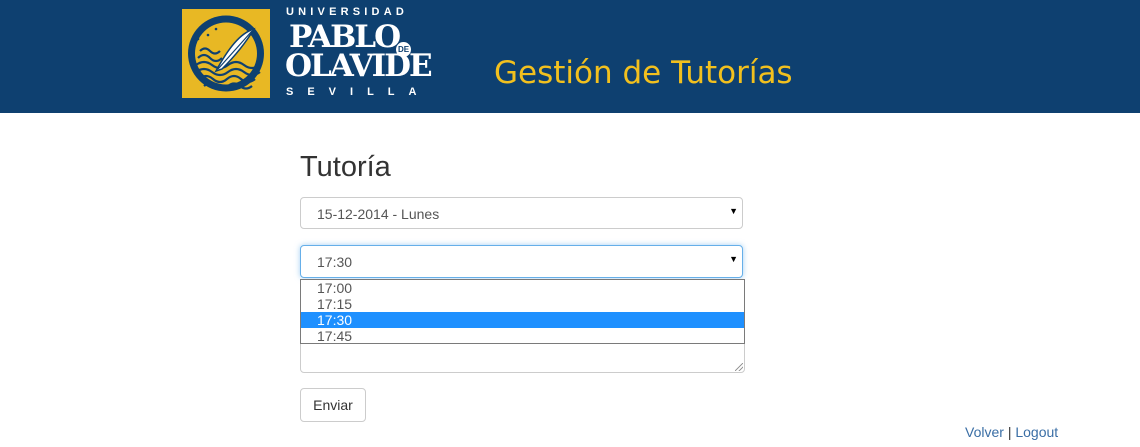 The width and height of the screenshot is (1140, 447). Describe the element at coordinates (521, 261) in the screenshot. I see `time-select: 17:30 ▼` at that location.